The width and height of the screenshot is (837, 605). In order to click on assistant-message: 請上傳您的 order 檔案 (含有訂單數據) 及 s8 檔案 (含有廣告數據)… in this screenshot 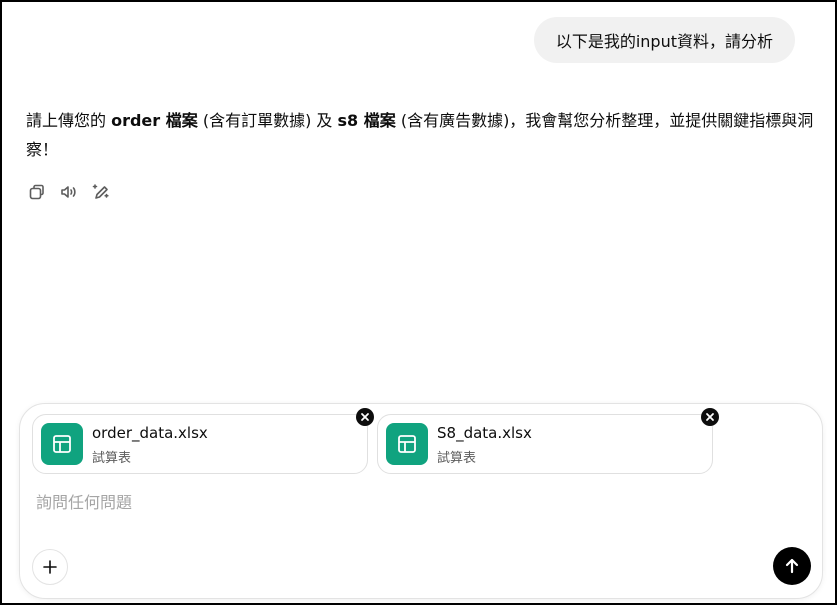, I will do `click(421, 135)`.